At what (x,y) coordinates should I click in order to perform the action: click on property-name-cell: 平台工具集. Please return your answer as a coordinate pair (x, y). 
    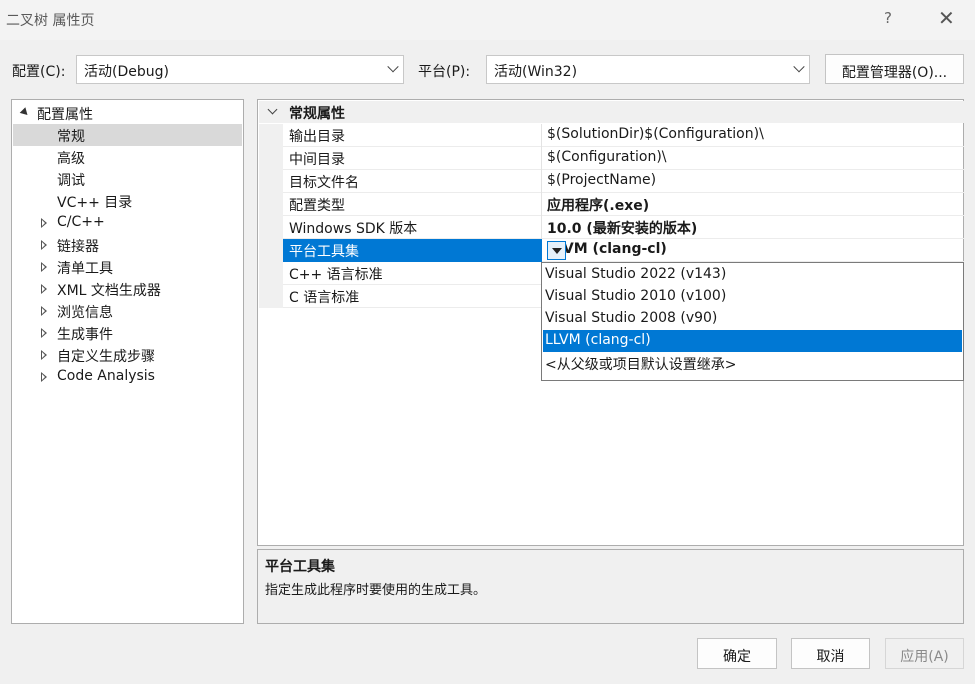
    Looking at the image, I should click on (412, 250).